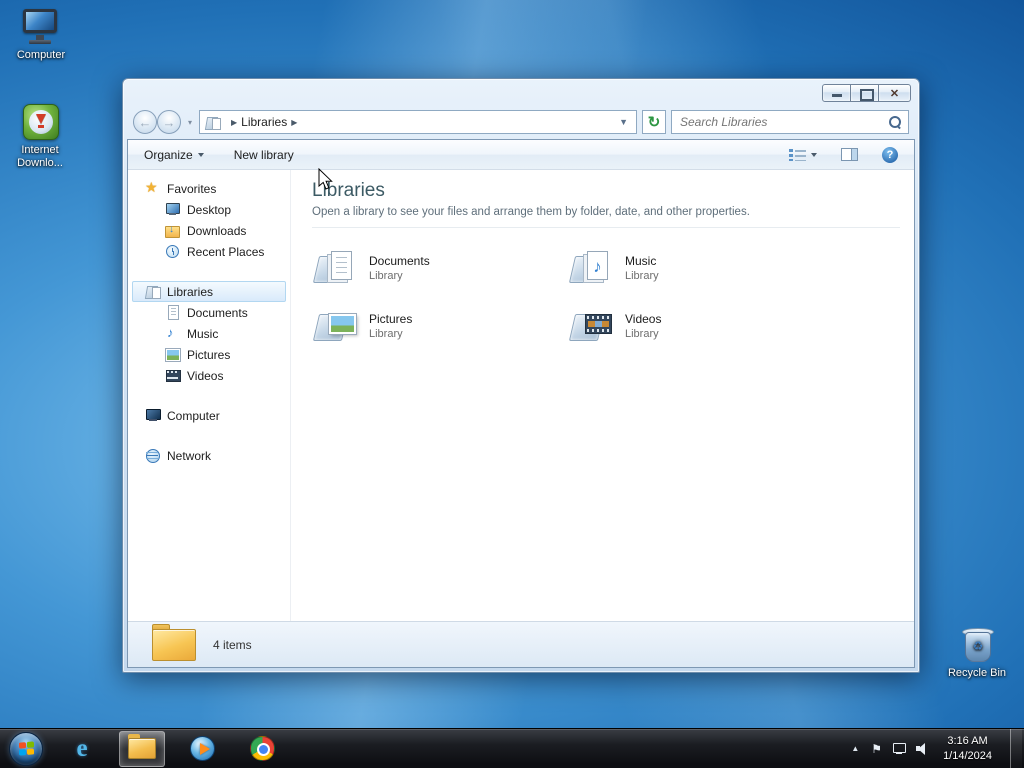 This screenshot has height=769, width=1024. What do you see at coordinates (895, 122) in the screenshot?
I see `search-icon` at bounding box center [895, 122].